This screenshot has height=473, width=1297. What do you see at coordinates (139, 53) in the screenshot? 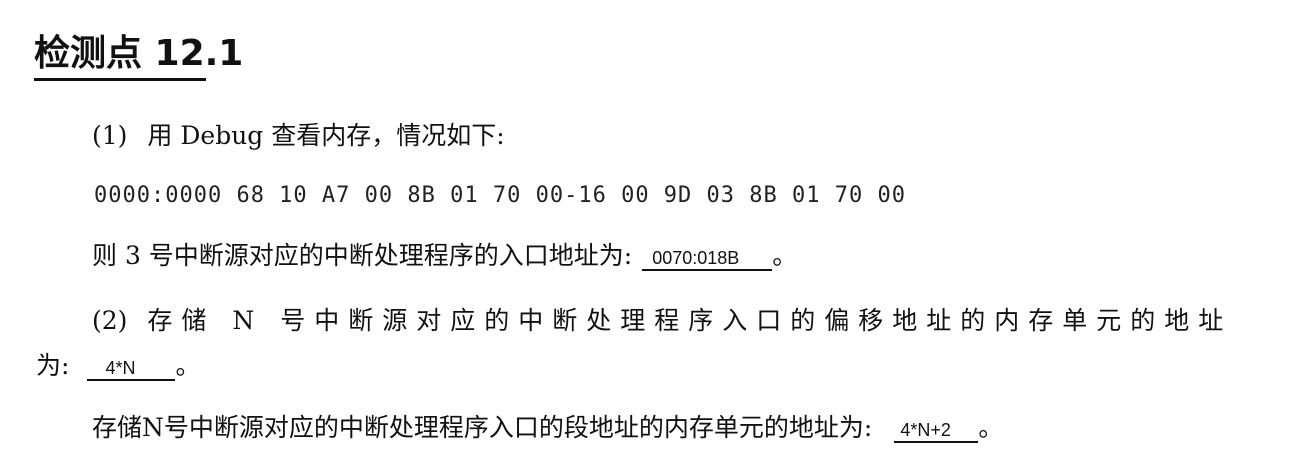
I see `page-title: 检测点 12.1` at bounding box center [139, 53].